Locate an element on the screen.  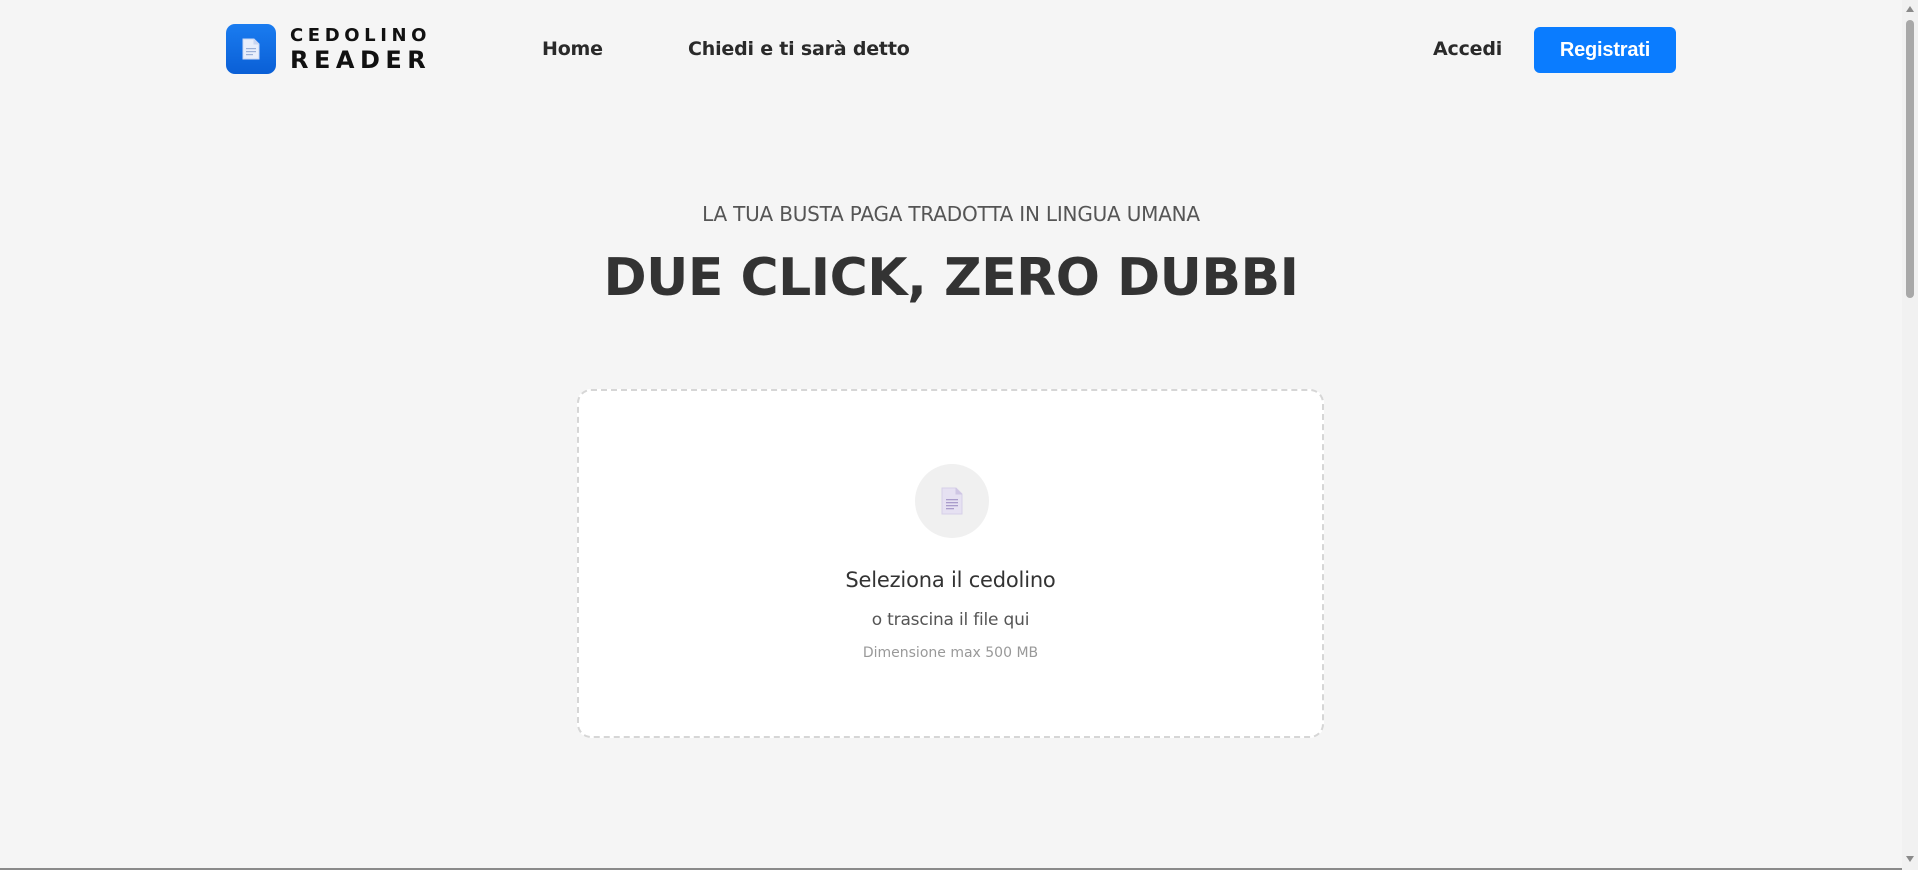
login-link: Accedi is located at coordinates (1467, 49).